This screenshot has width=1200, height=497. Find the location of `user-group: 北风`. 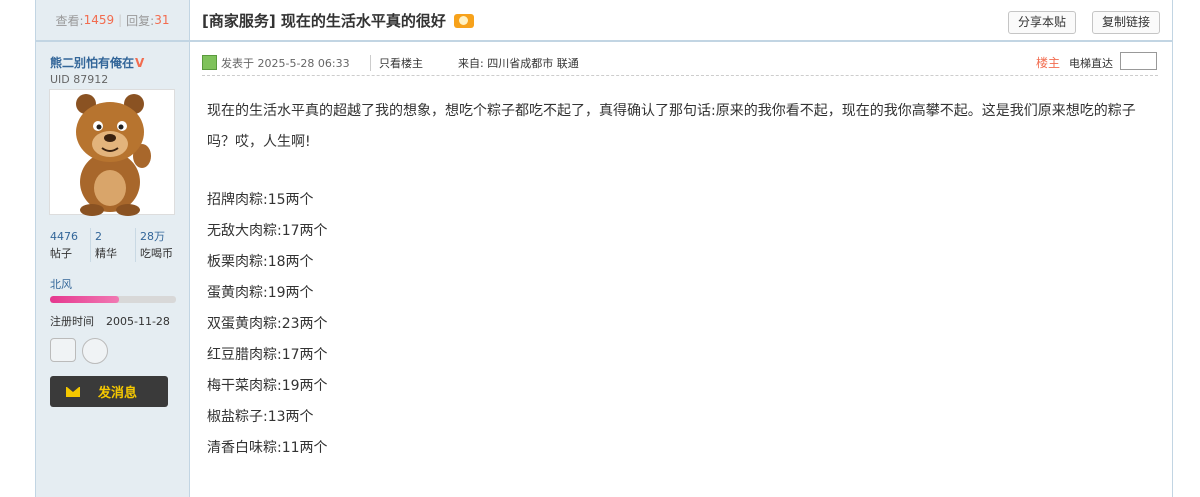

user-group: 北风 is located at coordinates (61, 284).